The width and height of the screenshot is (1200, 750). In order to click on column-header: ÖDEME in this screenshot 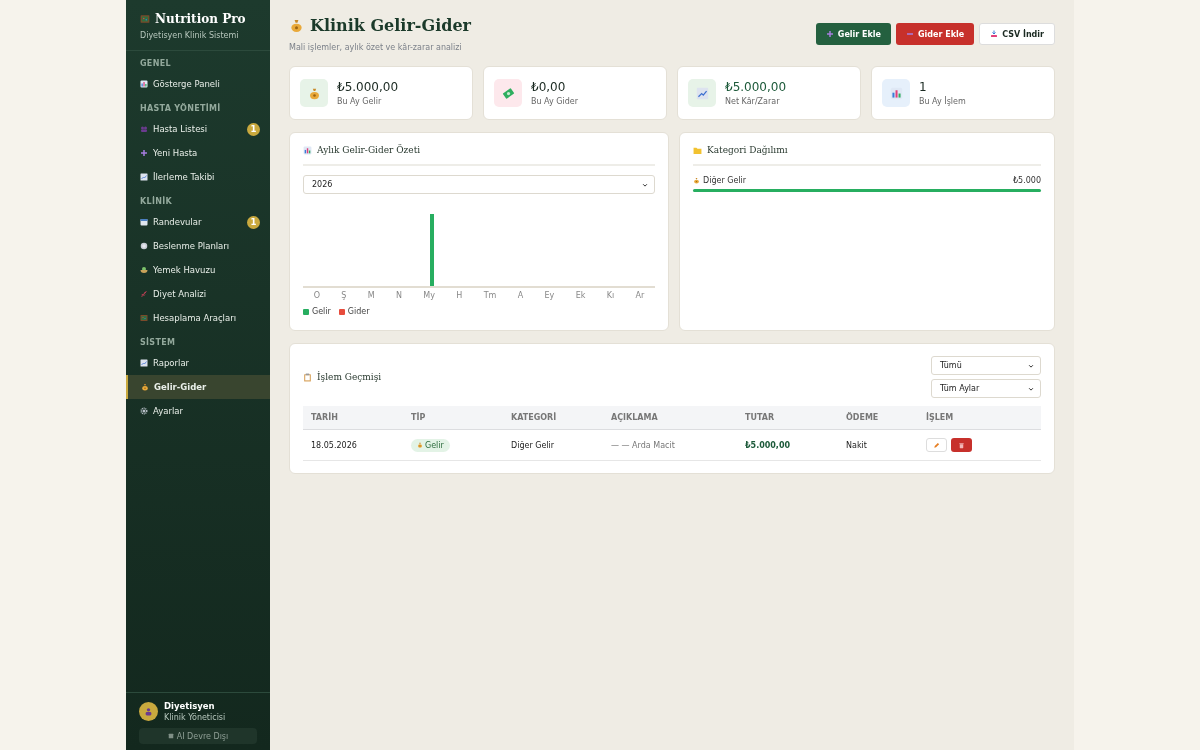, I will do `click(863, 417)`.